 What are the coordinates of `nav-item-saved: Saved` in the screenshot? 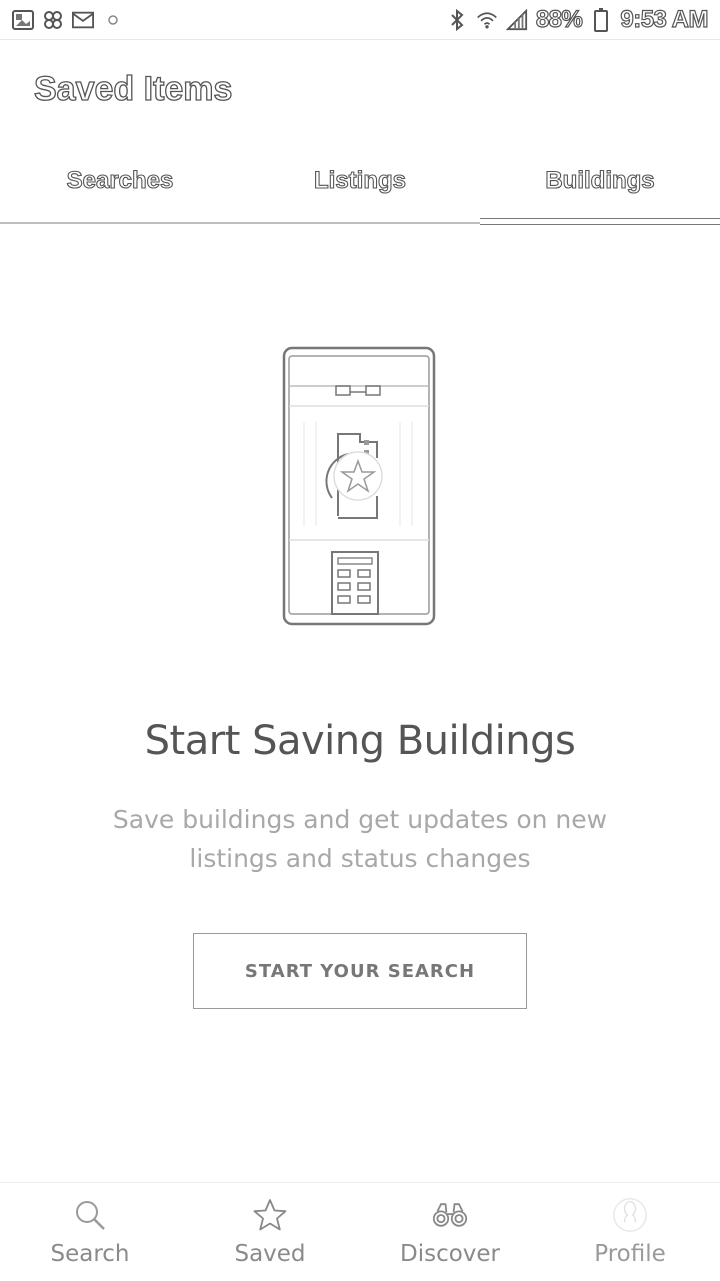 It's located at (270, 1232).